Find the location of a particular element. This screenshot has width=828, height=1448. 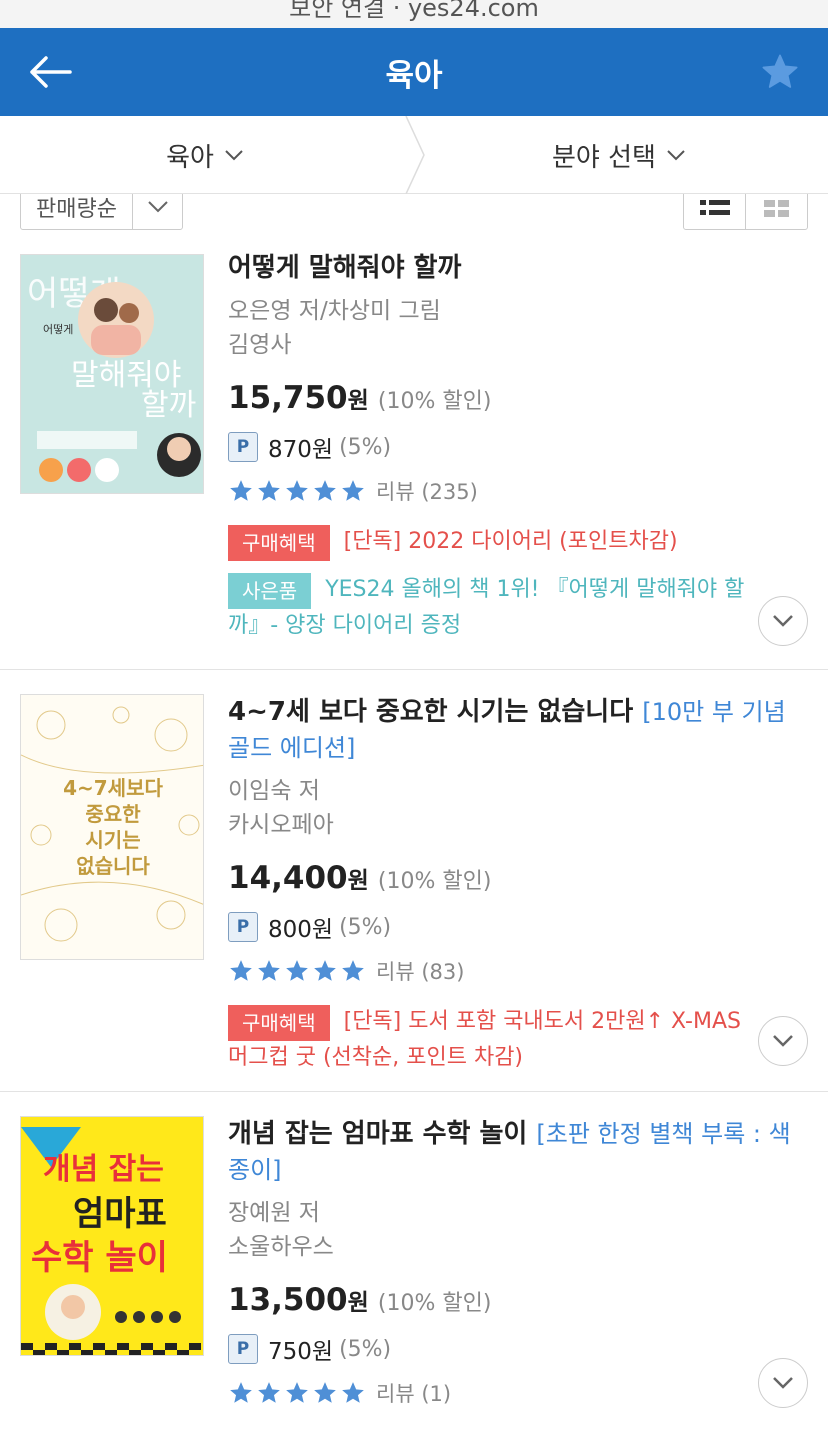

grid-icon is located at coordinates (776, 208).